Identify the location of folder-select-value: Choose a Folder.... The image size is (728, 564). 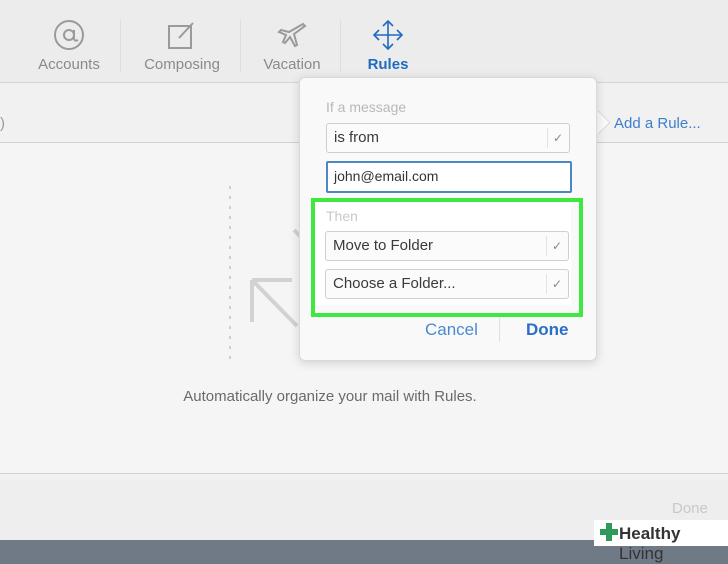
(394, 283).